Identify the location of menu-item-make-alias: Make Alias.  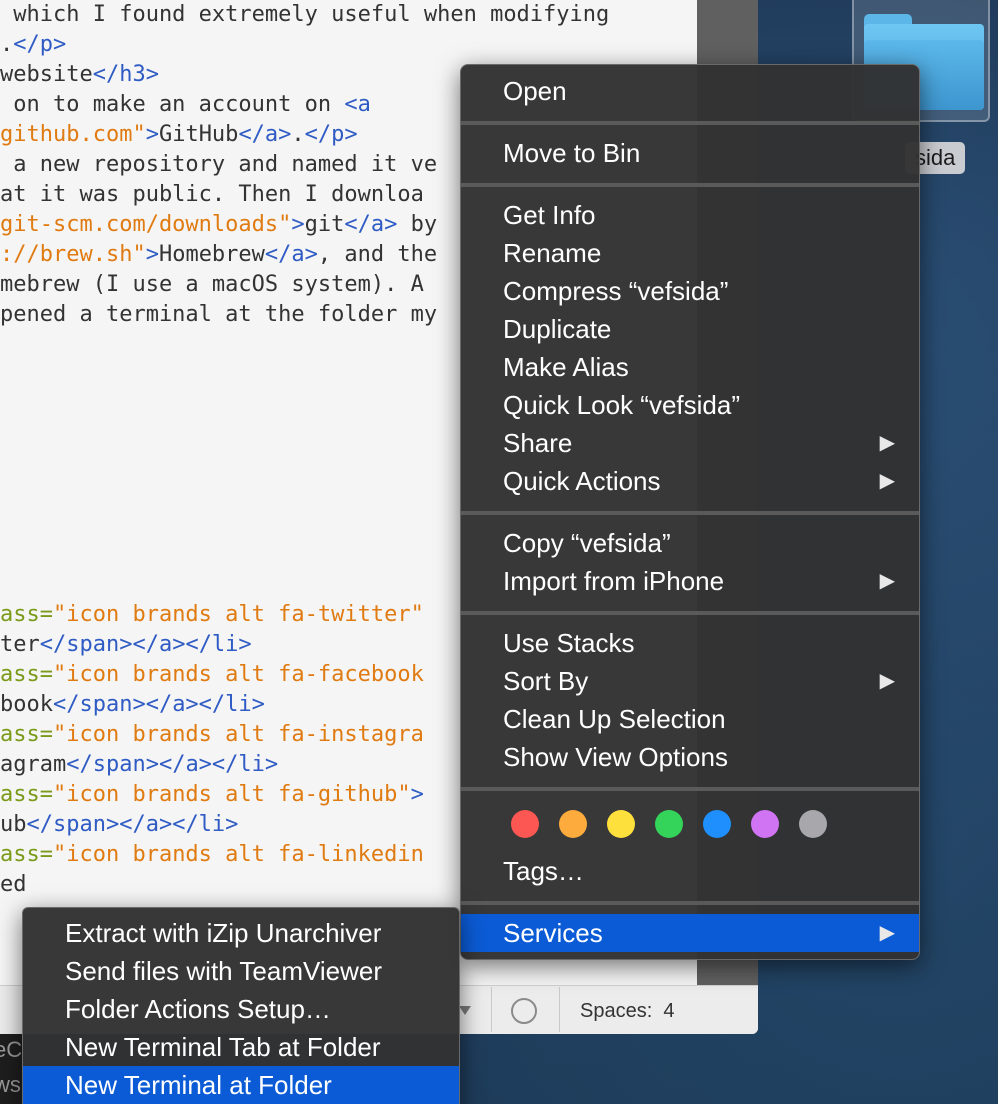
(690, 367).